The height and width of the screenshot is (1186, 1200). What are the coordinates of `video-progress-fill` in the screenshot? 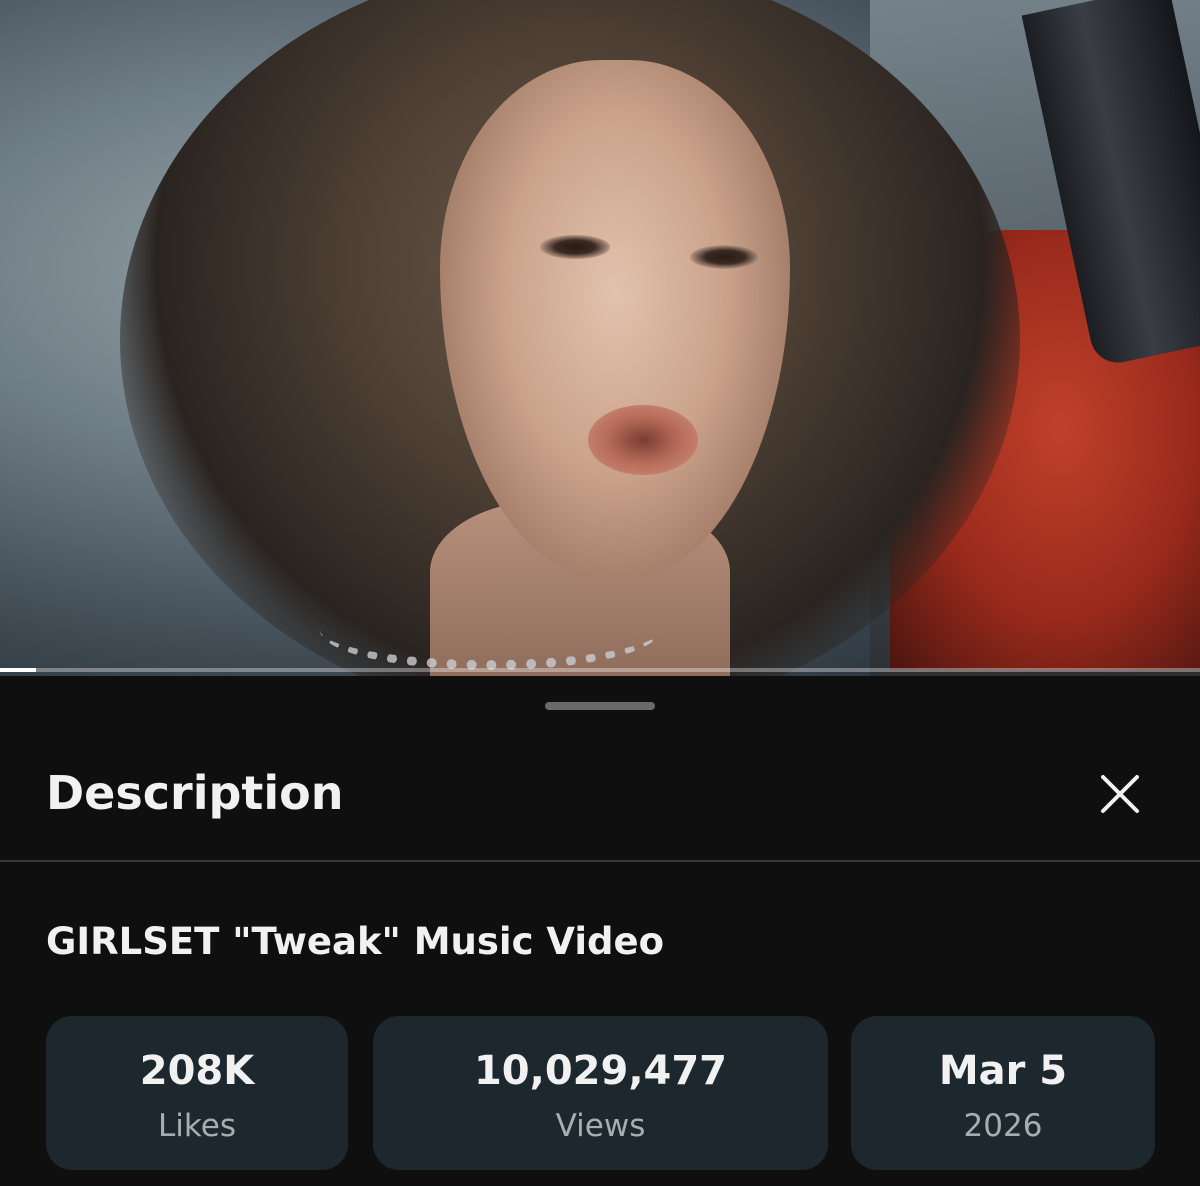 It's located at (18, 670).